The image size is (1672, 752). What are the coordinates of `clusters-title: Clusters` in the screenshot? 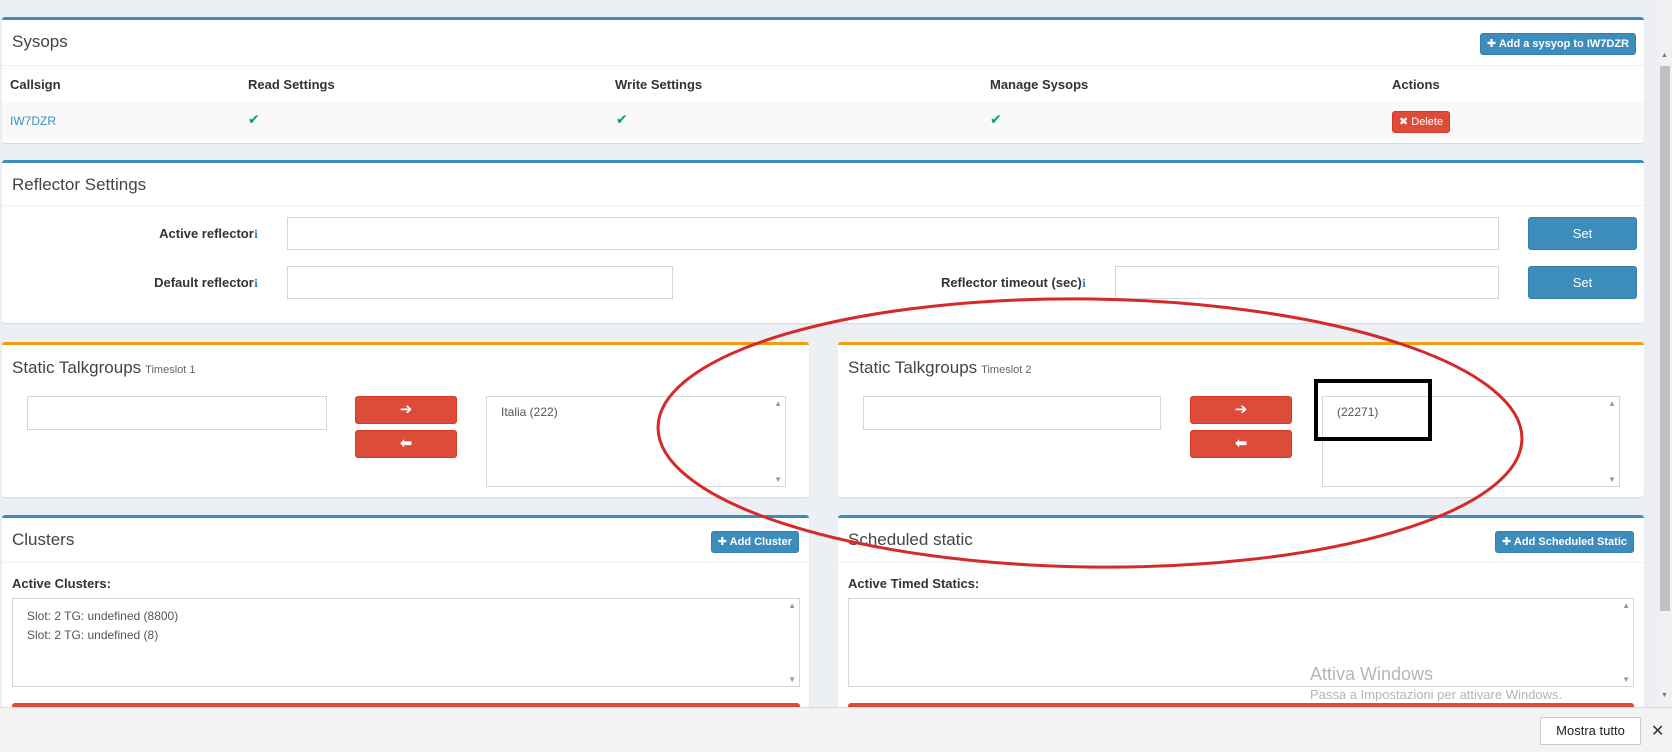 It's located at (43, 539).